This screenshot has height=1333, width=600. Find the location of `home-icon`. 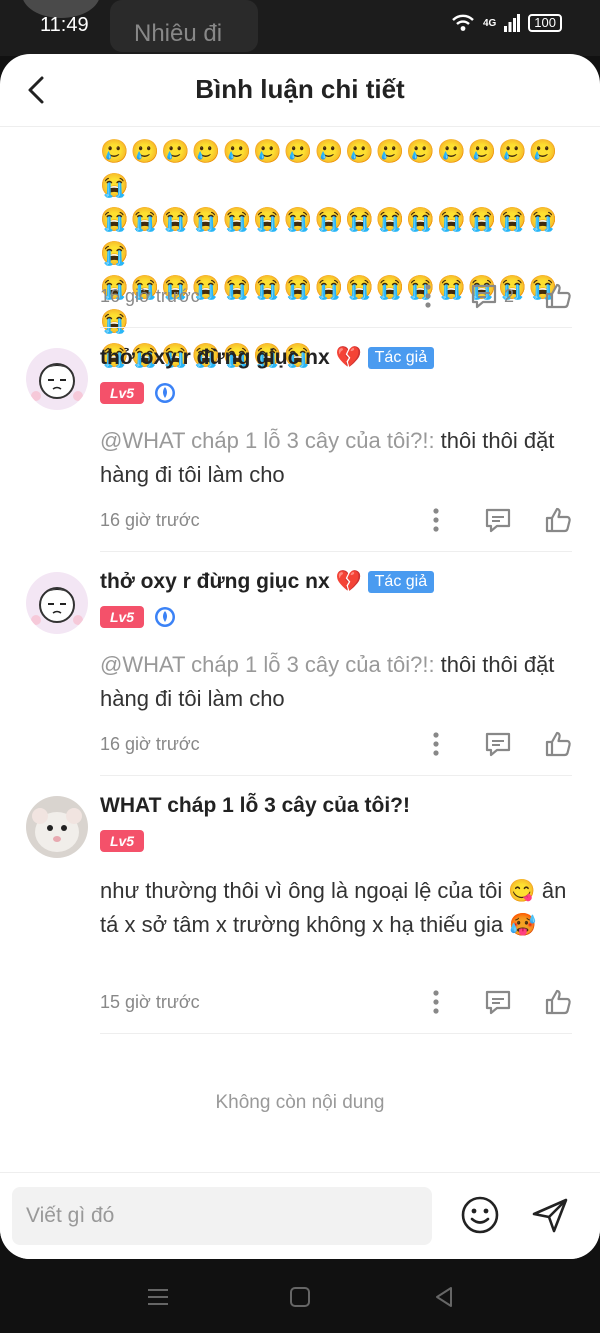

home-icon is located at coordinates (300, 1297).